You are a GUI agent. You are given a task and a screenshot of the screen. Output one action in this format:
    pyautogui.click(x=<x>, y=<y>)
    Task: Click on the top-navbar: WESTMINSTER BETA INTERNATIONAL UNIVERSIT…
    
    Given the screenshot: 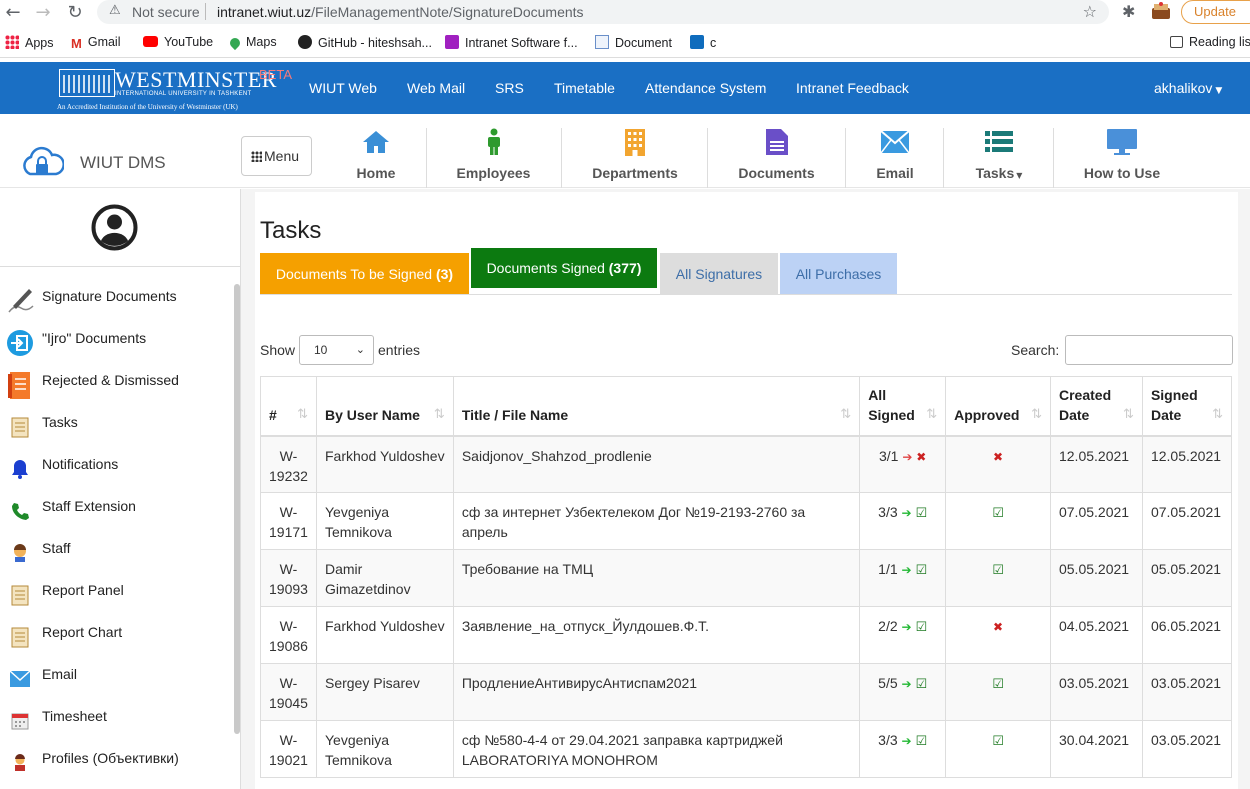 What is the action you would take?
    pyautogui.click(x=625, y=88)
    